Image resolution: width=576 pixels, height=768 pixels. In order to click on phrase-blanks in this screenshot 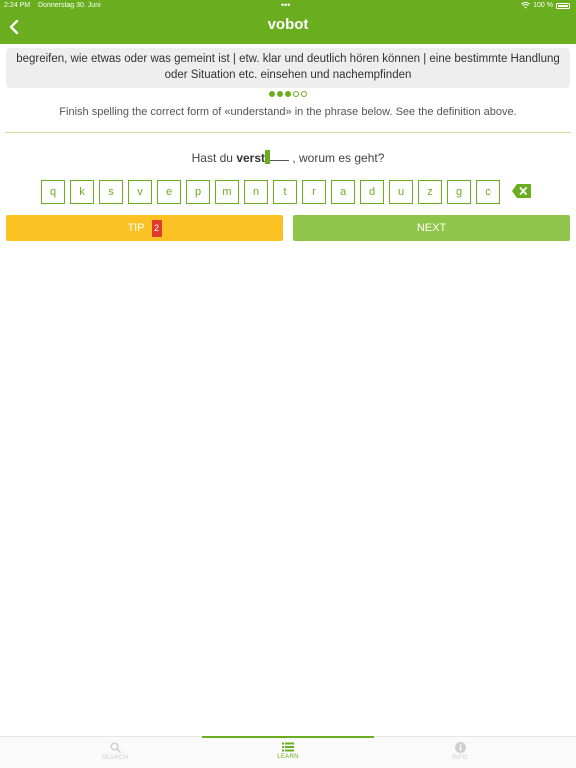, I will do `click(279, 160)`.